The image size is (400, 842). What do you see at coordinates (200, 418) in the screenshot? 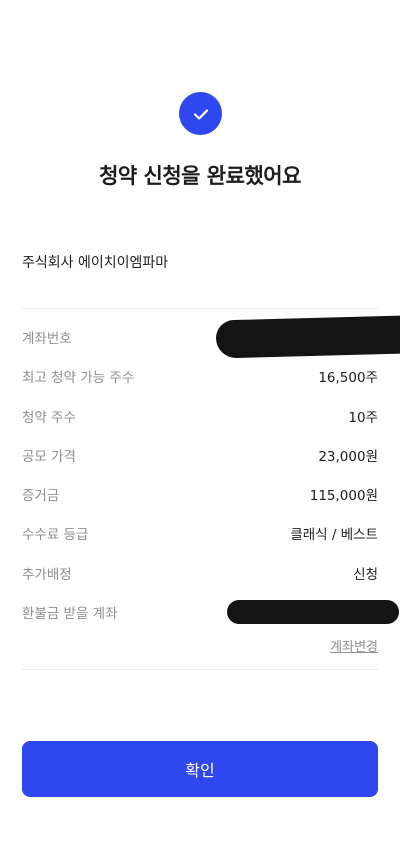
I see `row-subscription-shares: 청약 주수 10주` at bounding box center [200, 418].